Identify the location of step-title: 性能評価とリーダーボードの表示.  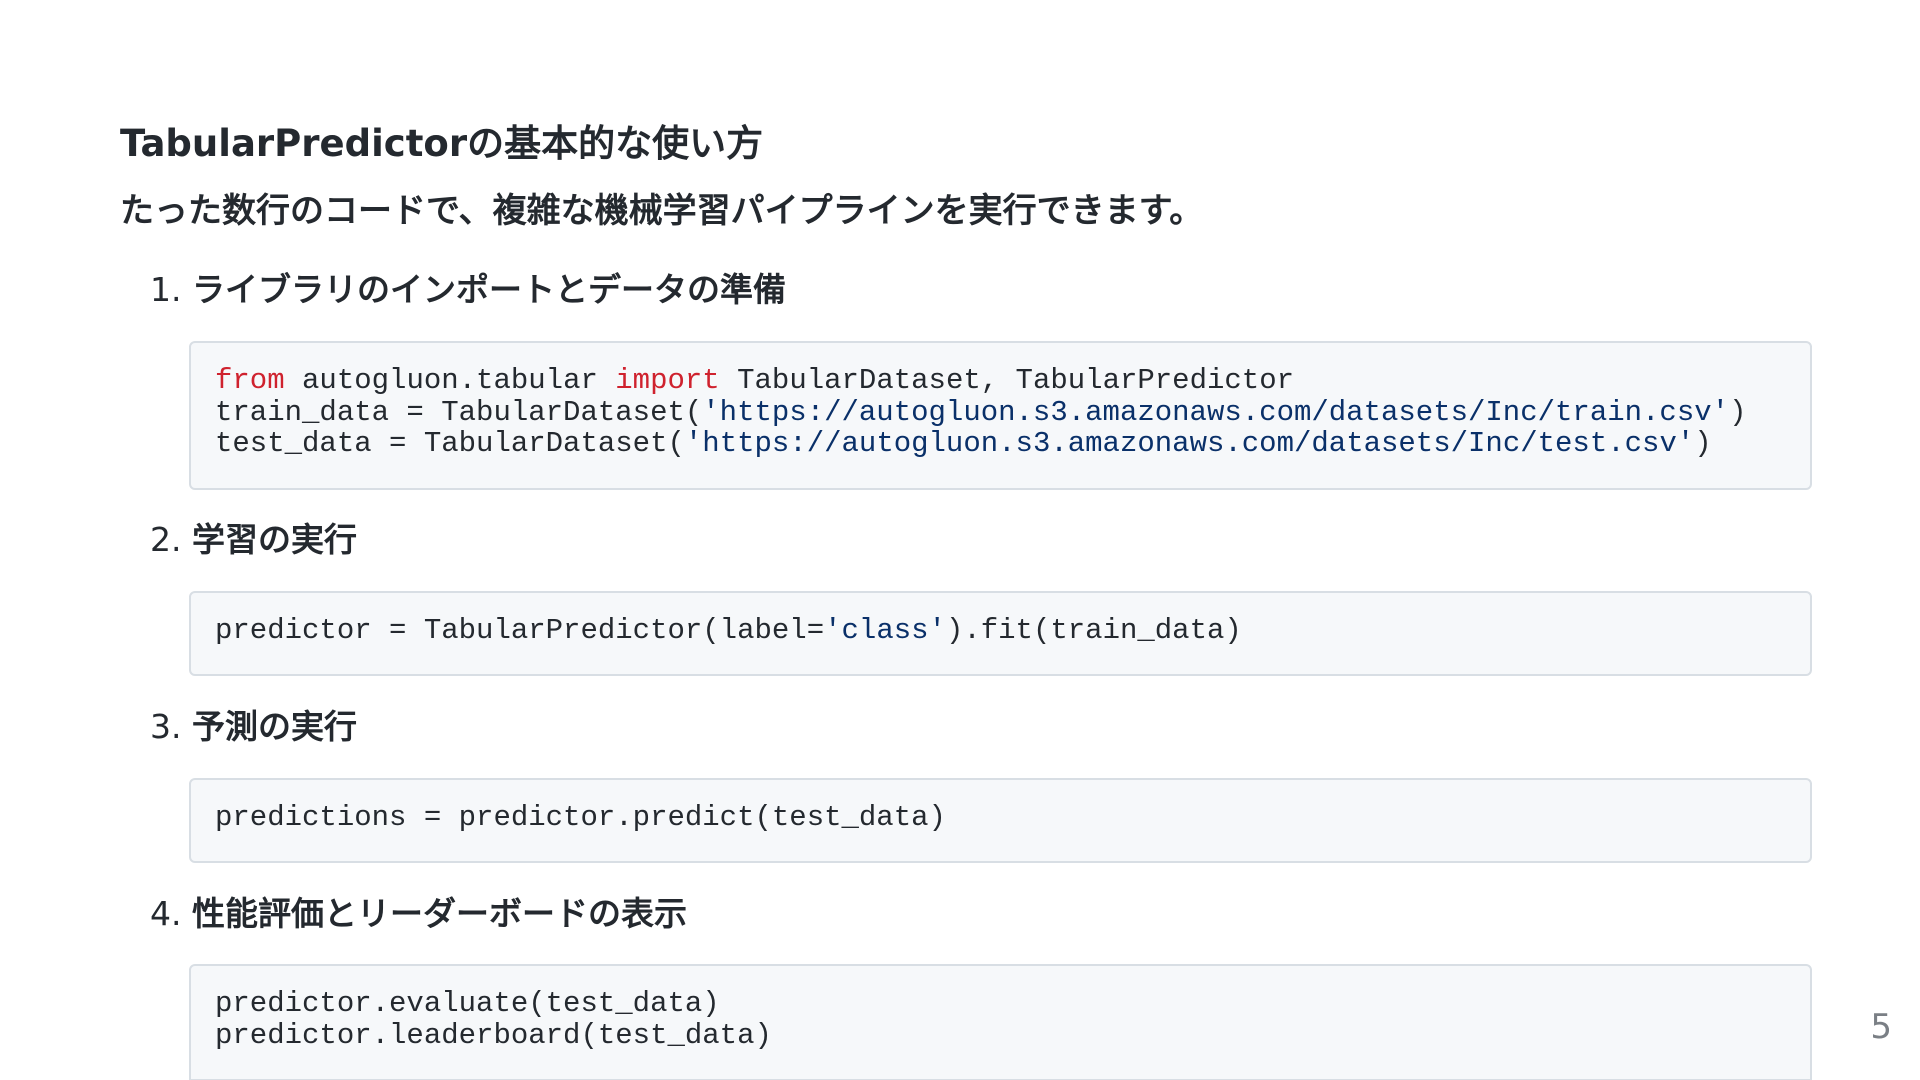
(439, 913).